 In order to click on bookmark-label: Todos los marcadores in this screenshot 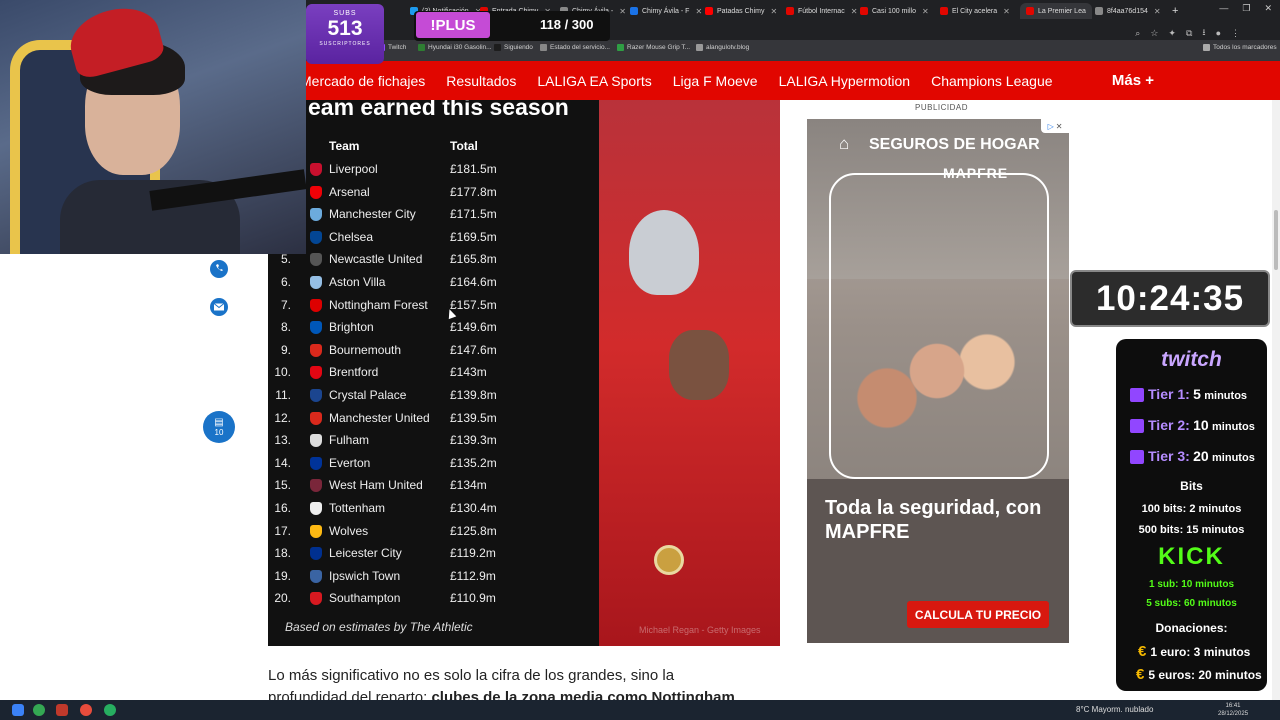, I will do `click(1245, 47)`.